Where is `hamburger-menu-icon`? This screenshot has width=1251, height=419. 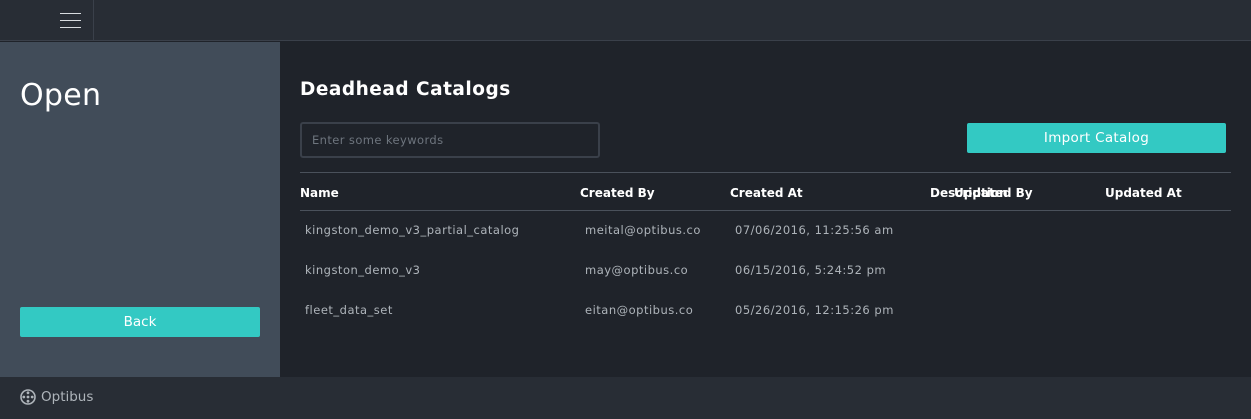
hamburger-menu-icon is located at coordinates (70, 20).